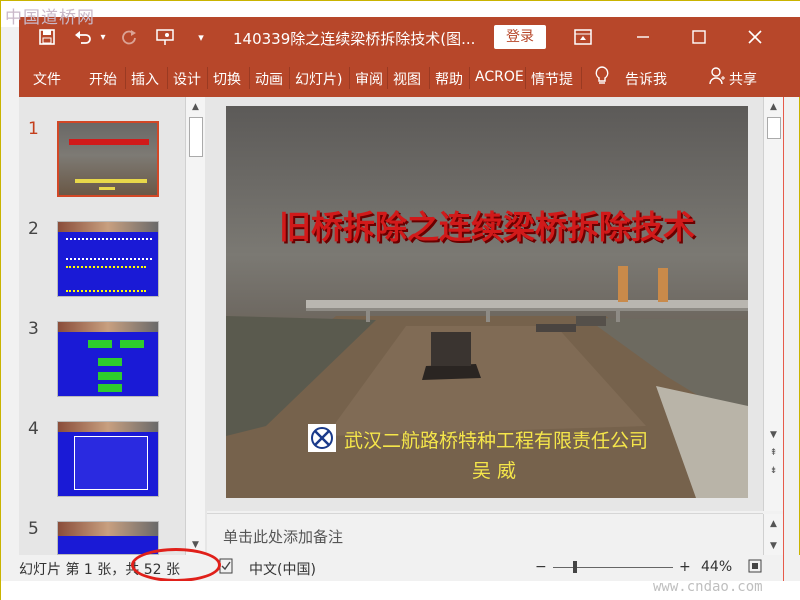  Describe the element at coordinates (685, 567) in the screenshot. I see `zoom-in-button: +` at that location.